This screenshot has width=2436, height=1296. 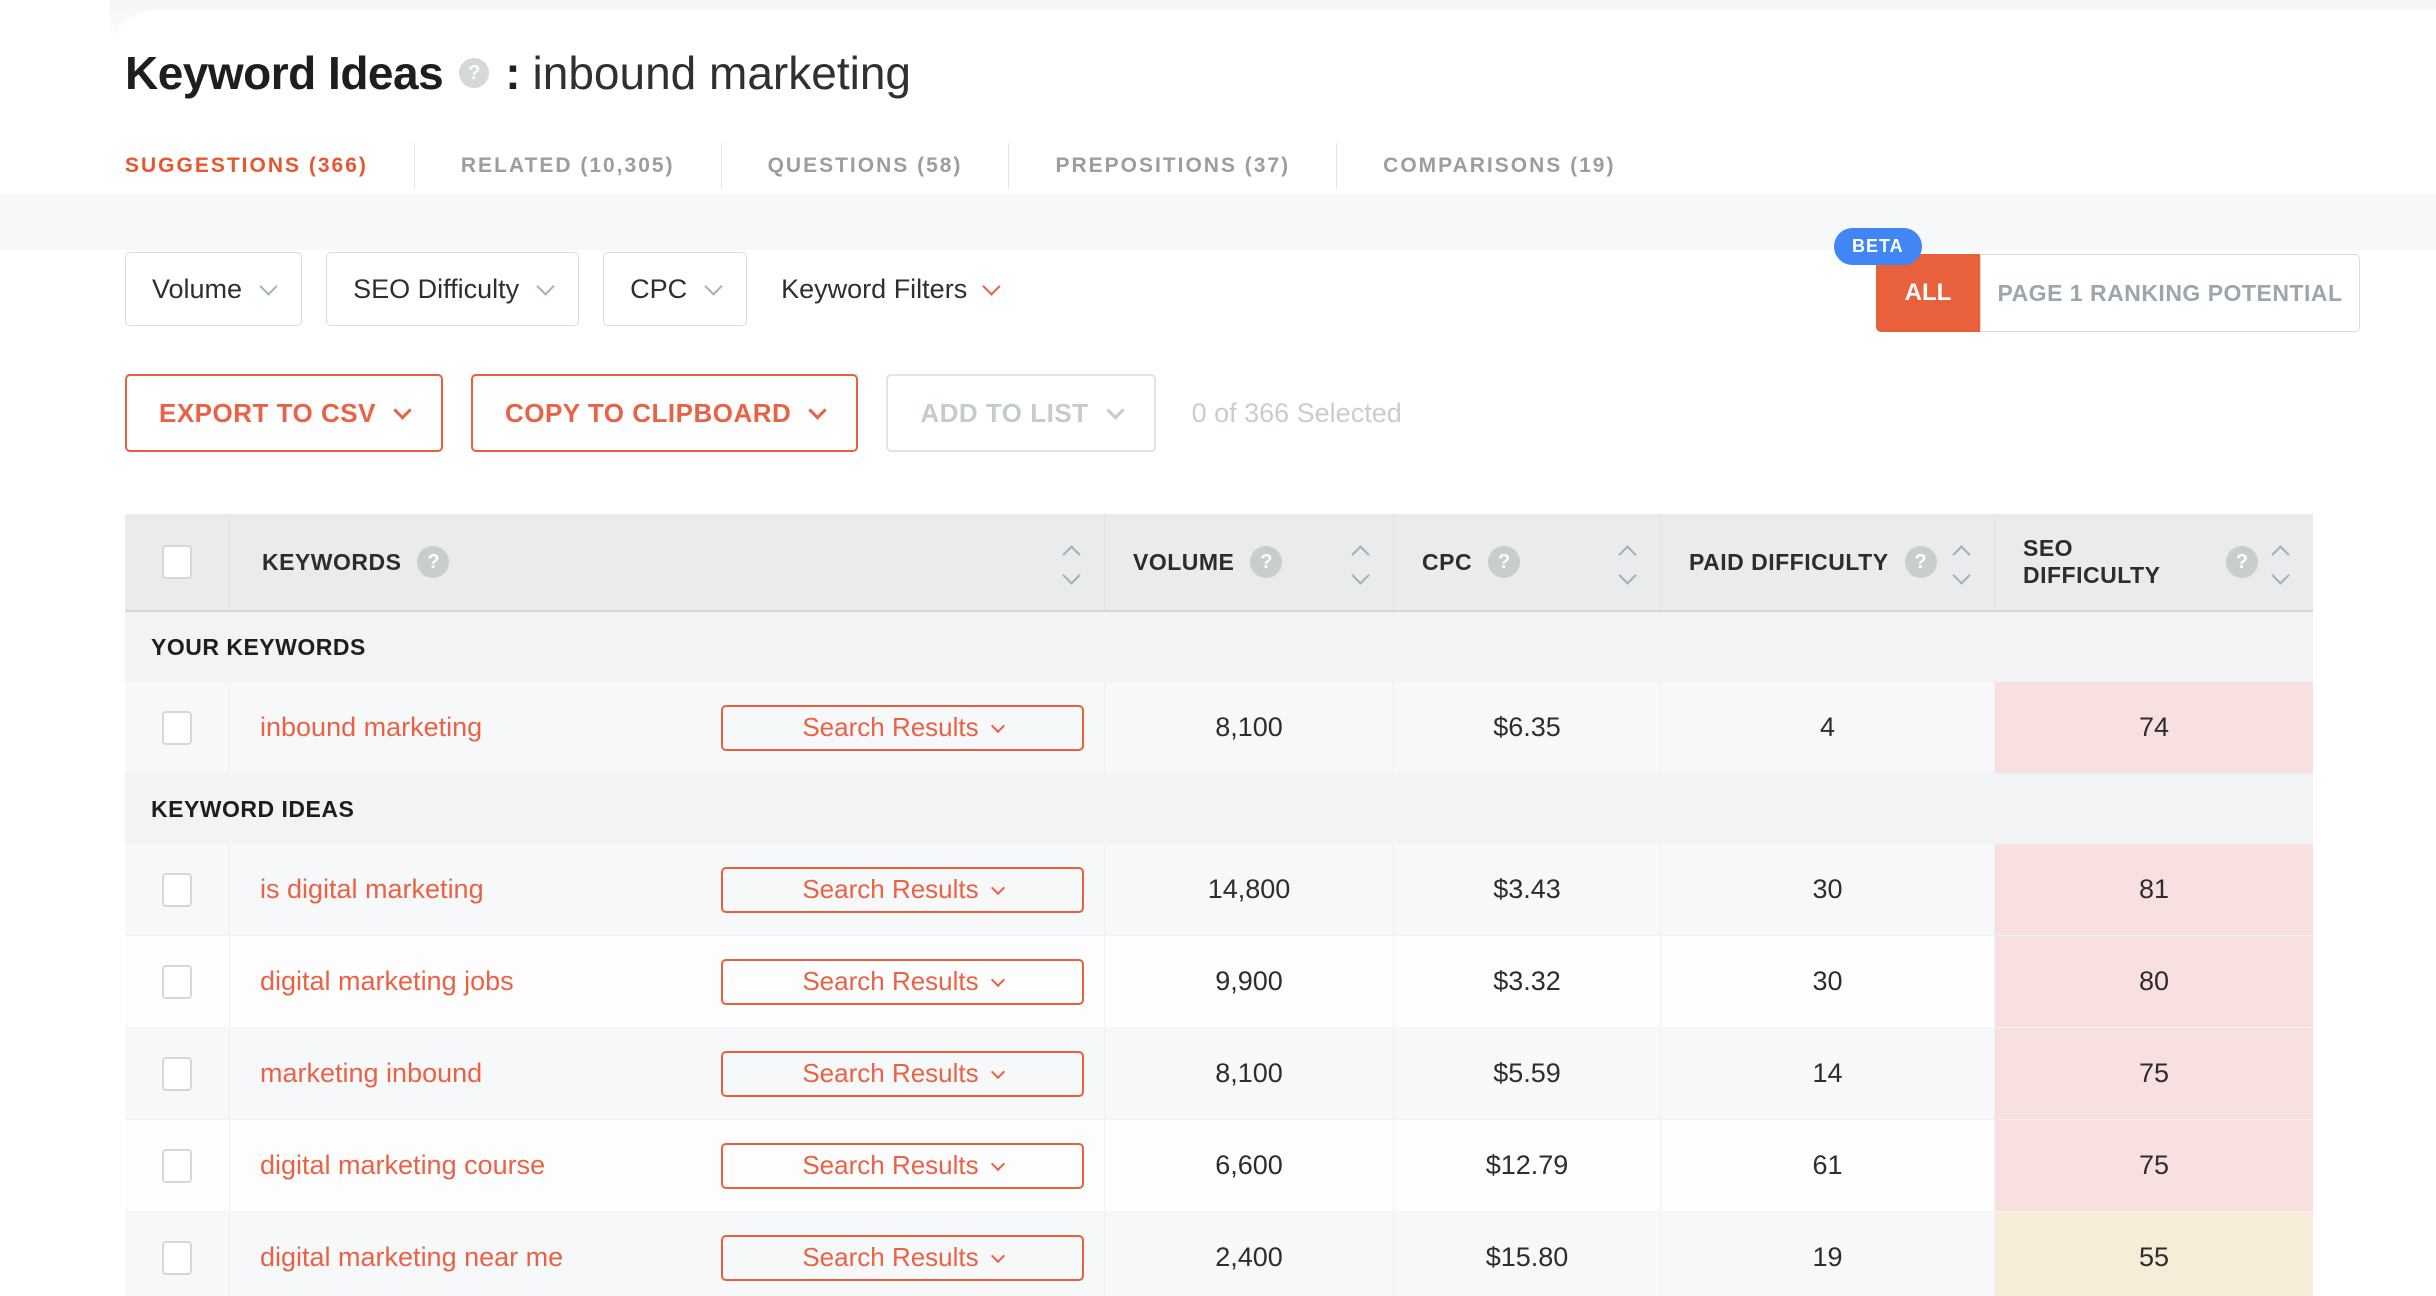 I want to click on volume-value: 8,100, so click(x=1249, y=1073).